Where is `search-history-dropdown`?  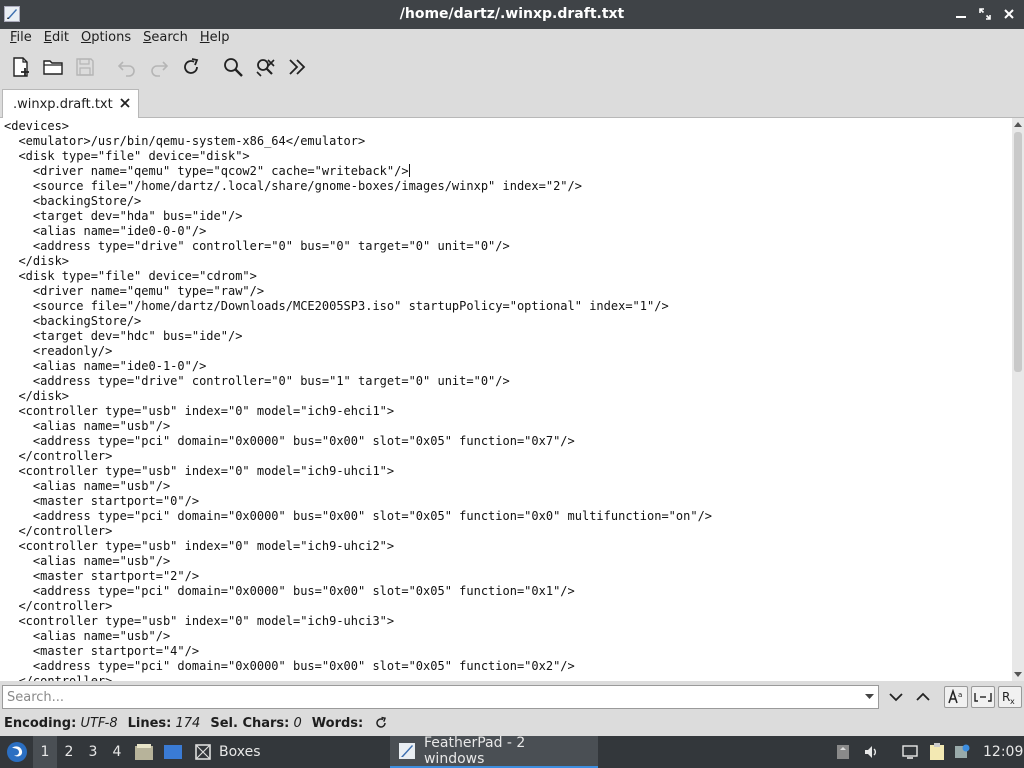
search-history-dropdown is located at coordinates (869, 697).